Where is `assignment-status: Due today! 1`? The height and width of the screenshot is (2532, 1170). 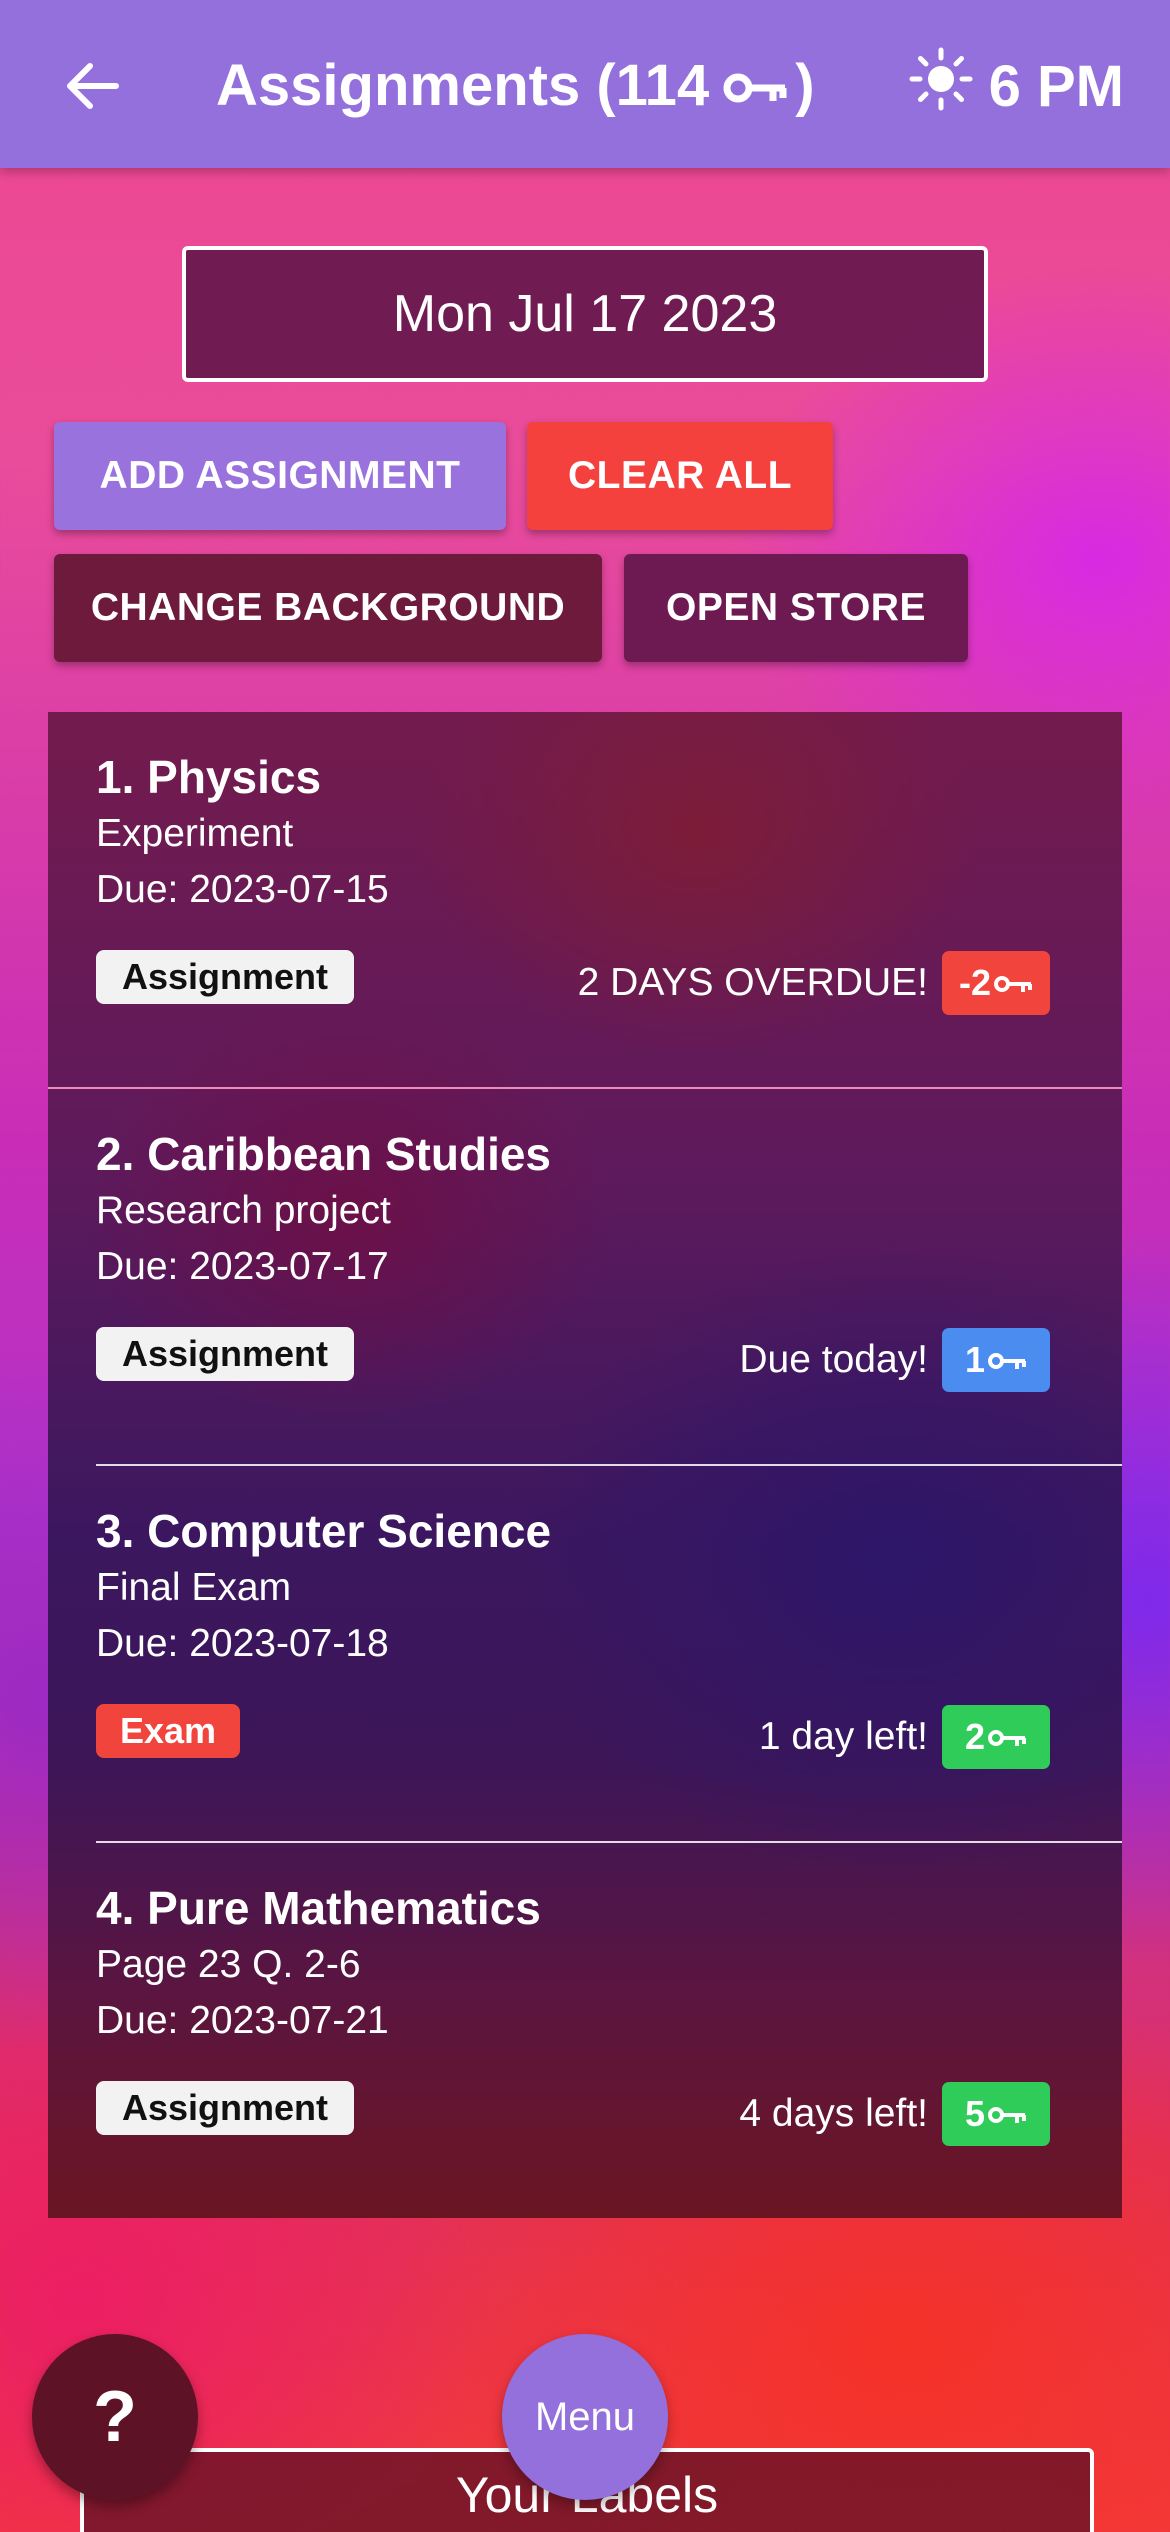 assignment-status: Due today! 1 is located at coordinates (894, 1360).